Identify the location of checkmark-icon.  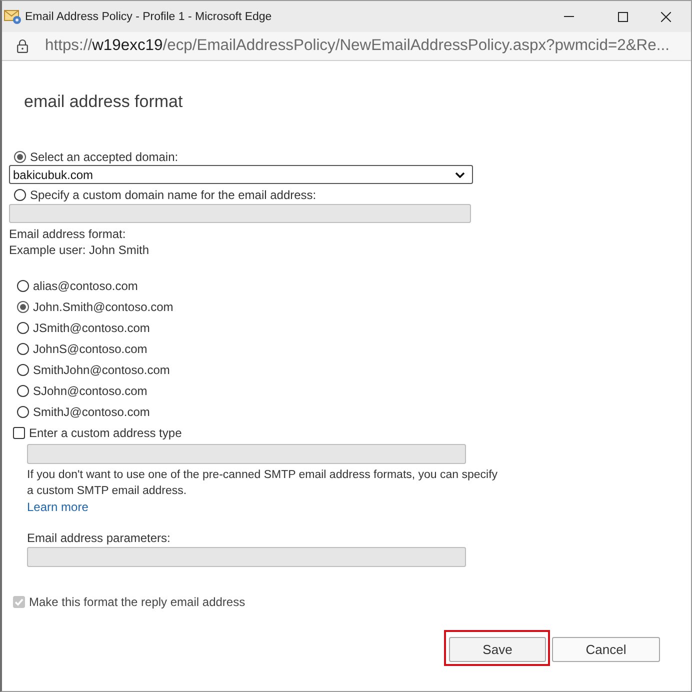
(19, 602).